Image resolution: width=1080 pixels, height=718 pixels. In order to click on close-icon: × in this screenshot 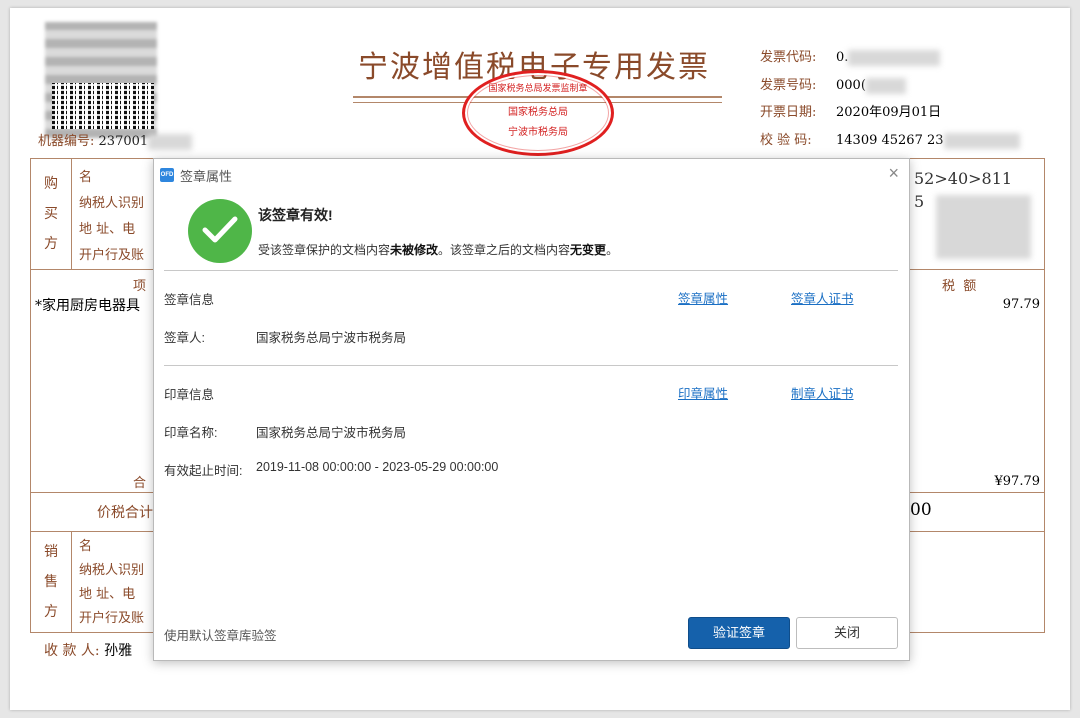, I will do `click(893, 173)`.